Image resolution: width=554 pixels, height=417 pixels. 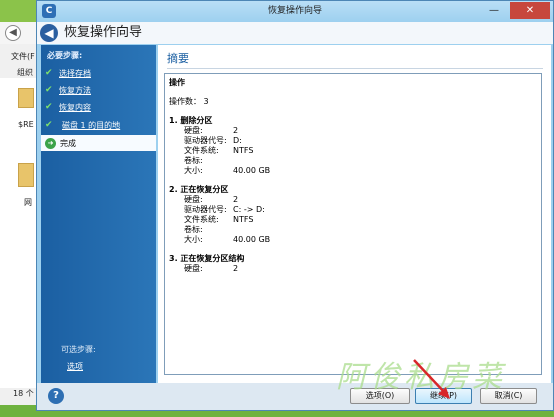 What do you see at coordinates (25, 72) in the screenshot?
I see `background-organize-menu: 组织` at bounding box center [25, 72].